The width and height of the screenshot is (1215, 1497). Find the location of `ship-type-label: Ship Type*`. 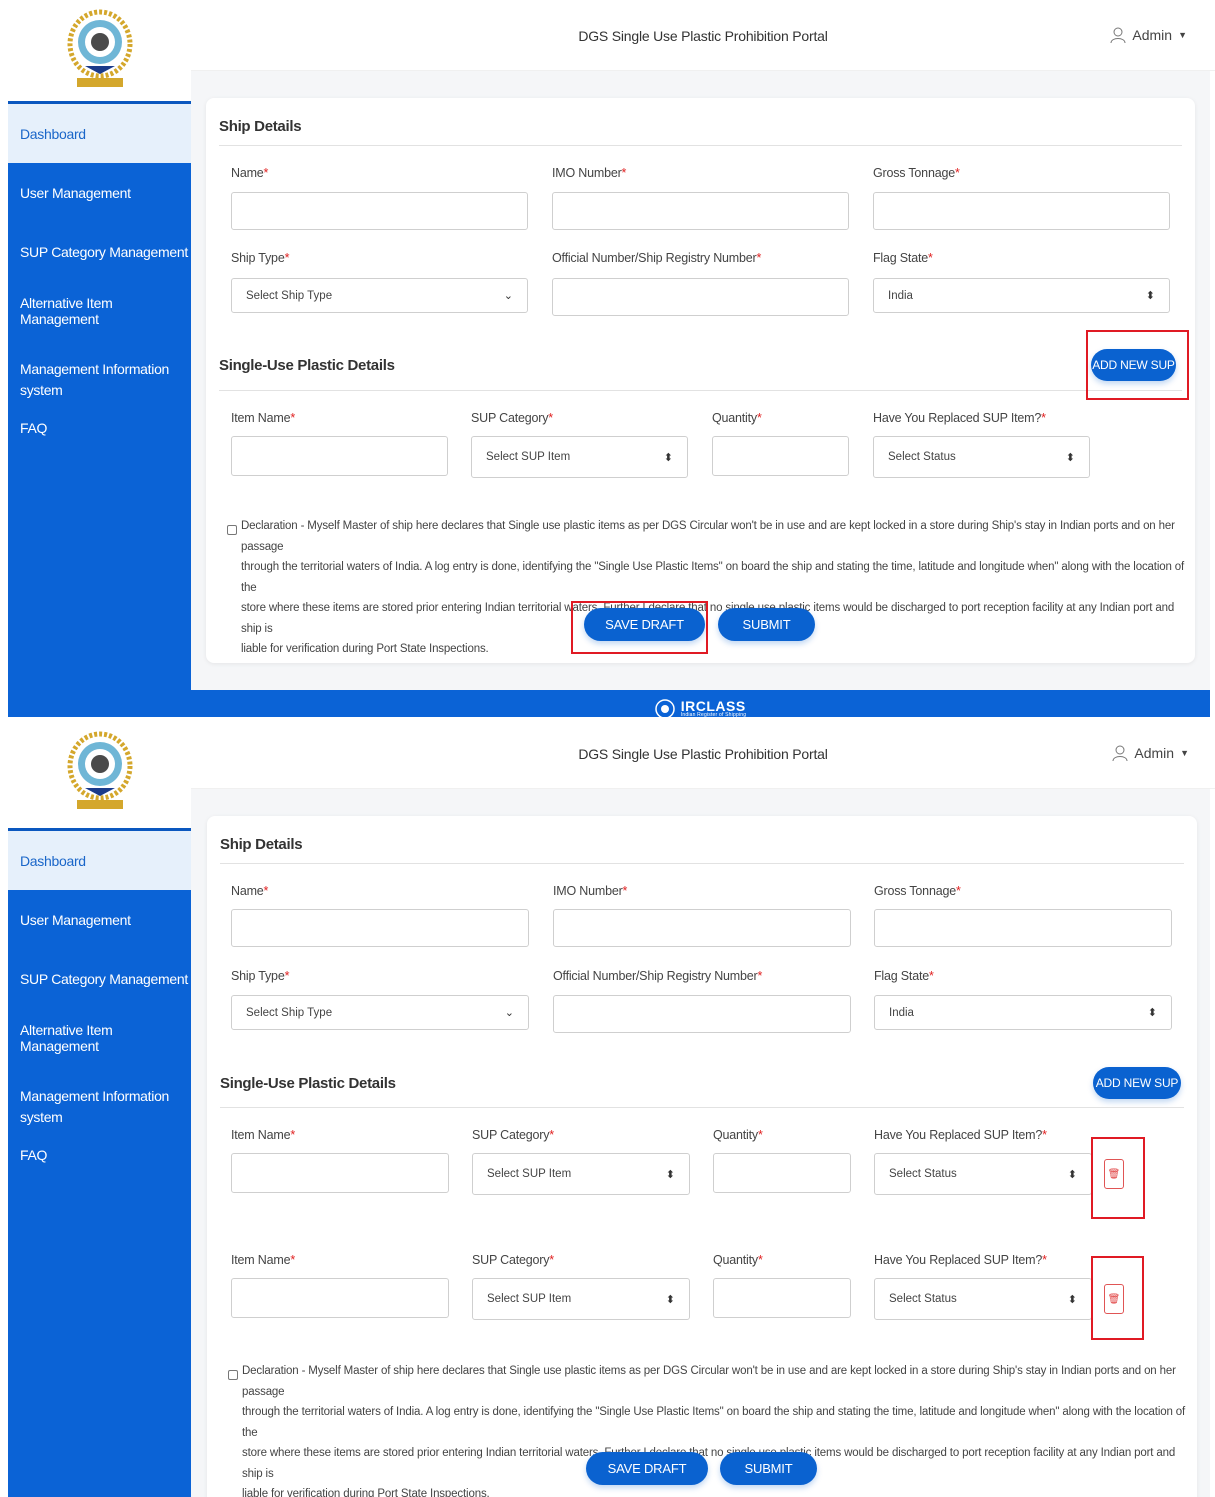

ship-type-label: Ship Type* is located at coordinates (260, 258).